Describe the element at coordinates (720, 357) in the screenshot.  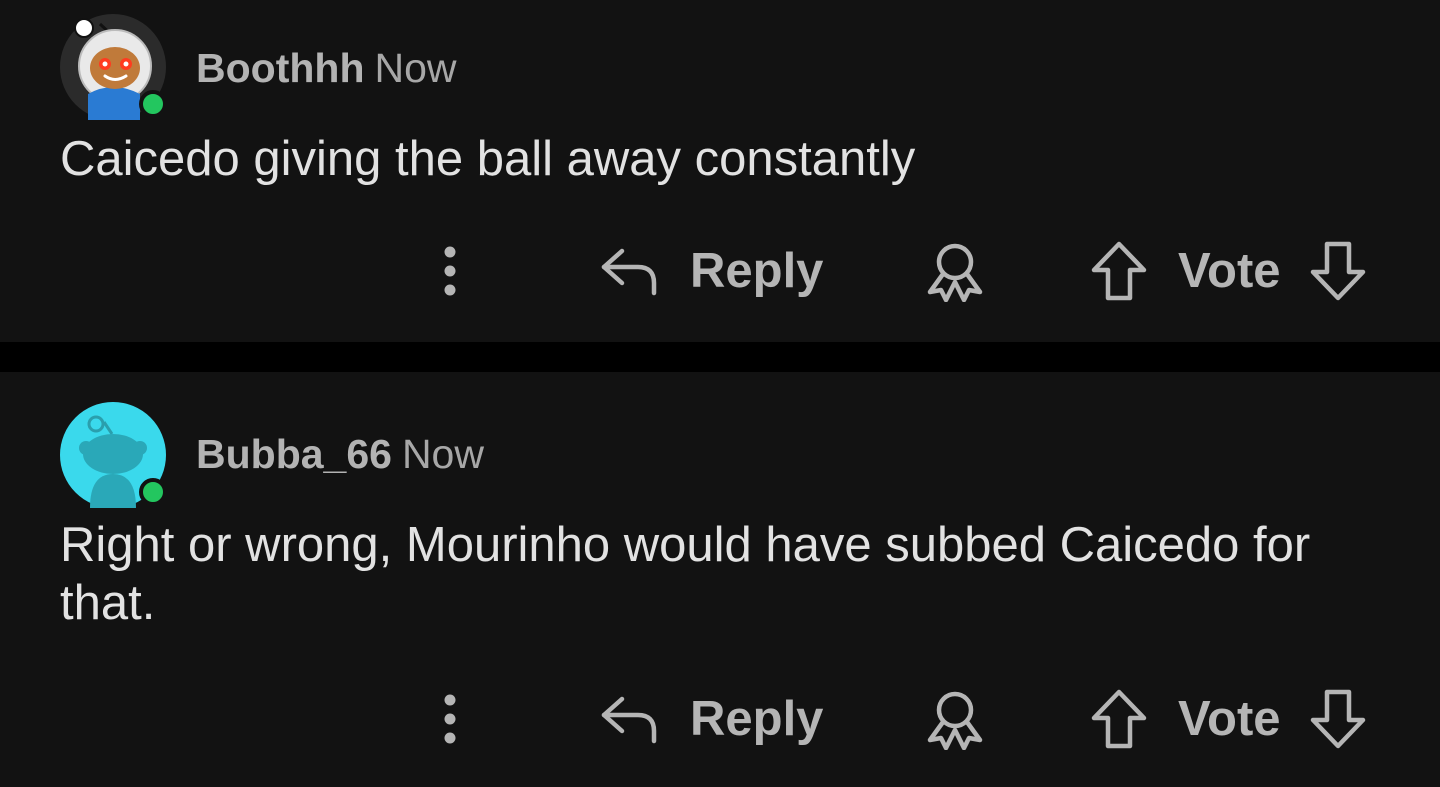
I see `comment-separator` at that location.